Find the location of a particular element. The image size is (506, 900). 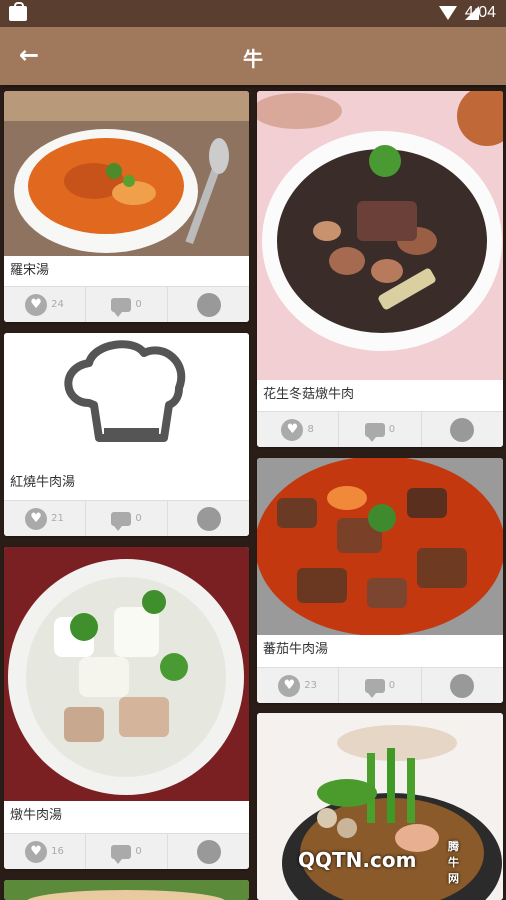

app-bar: ← 牛 is located at coordinates (253, 56).